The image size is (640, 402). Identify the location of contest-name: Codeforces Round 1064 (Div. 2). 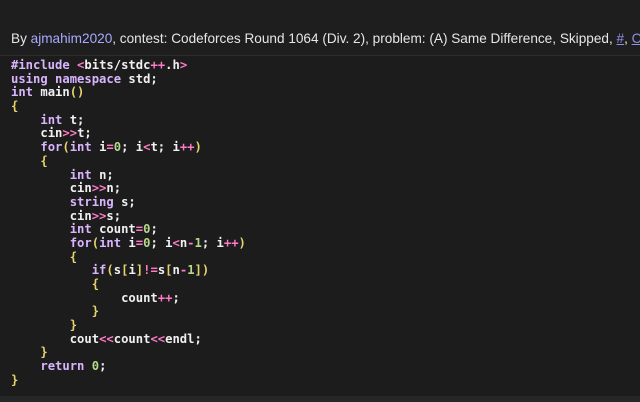
(268, 38).